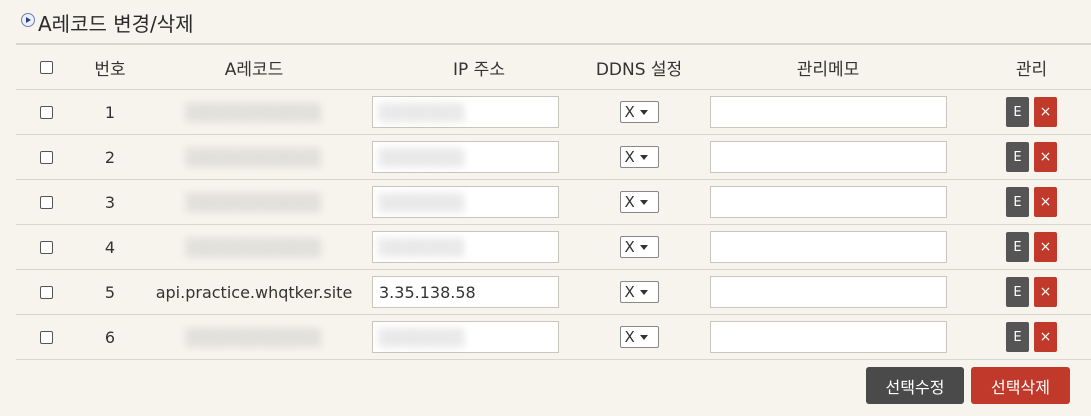  Describe the element at coordinates (110, 247) in the screenshot. I see `row-number: 4` at that location.